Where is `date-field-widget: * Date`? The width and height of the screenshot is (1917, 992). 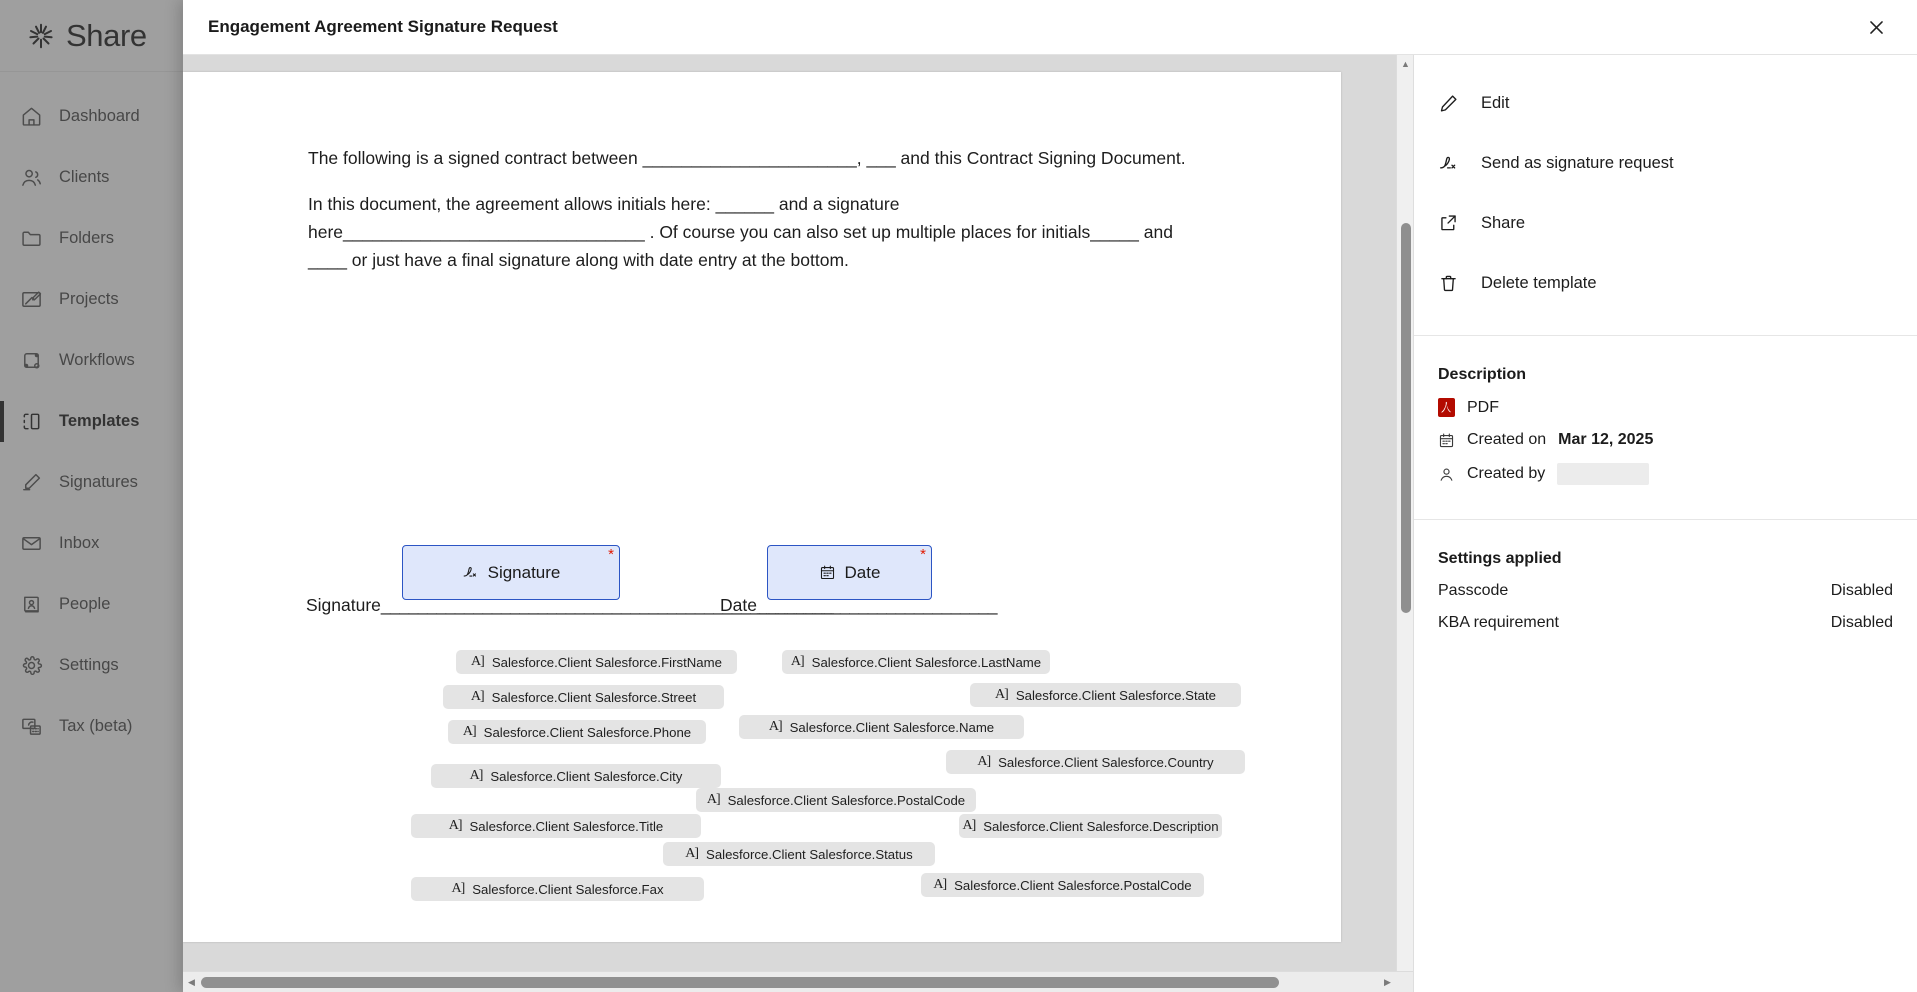
date-field-widget: * Date is located at coordinates (849, 572).